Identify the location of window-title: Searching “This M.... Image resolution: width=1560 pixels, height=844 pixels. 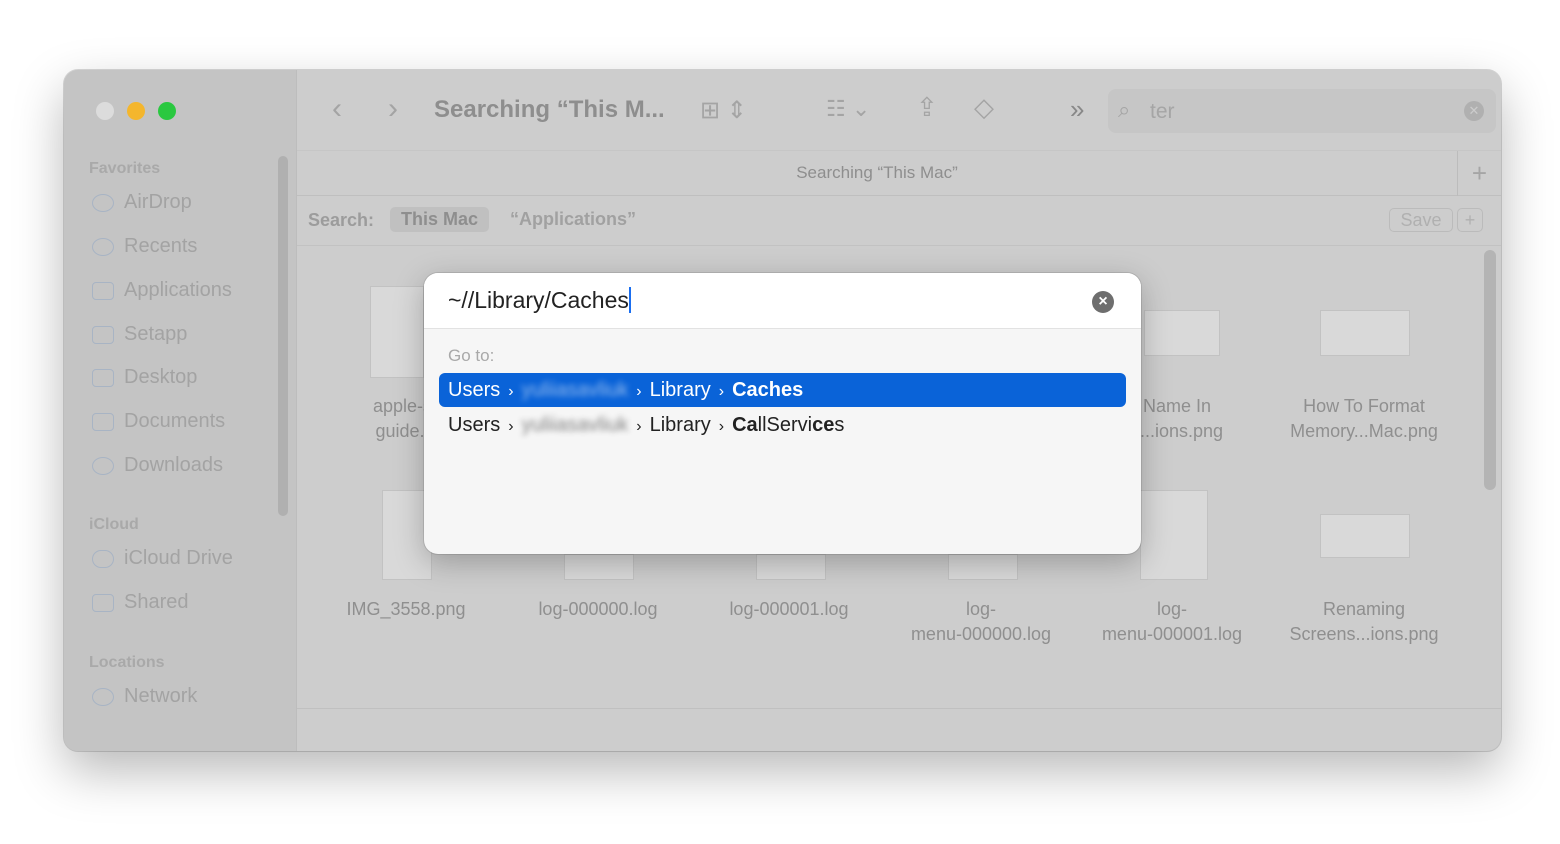
(549, 109).